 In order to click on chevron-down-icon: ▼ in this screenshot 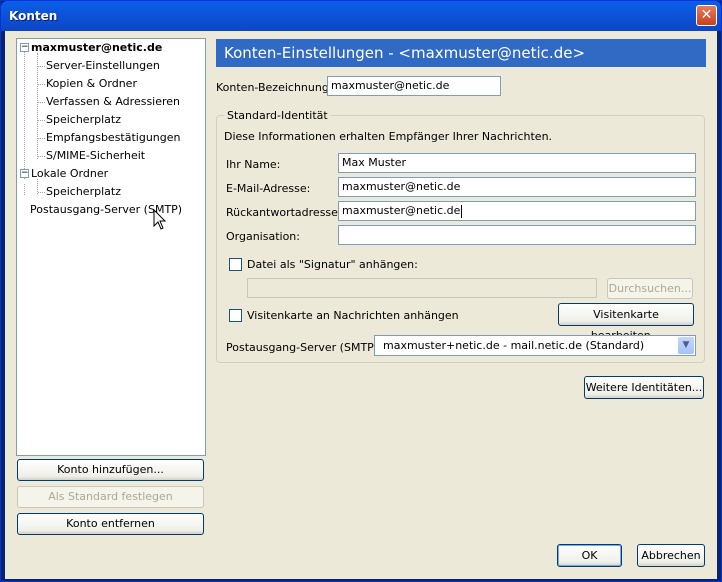, I will do `click(686, 345)`.